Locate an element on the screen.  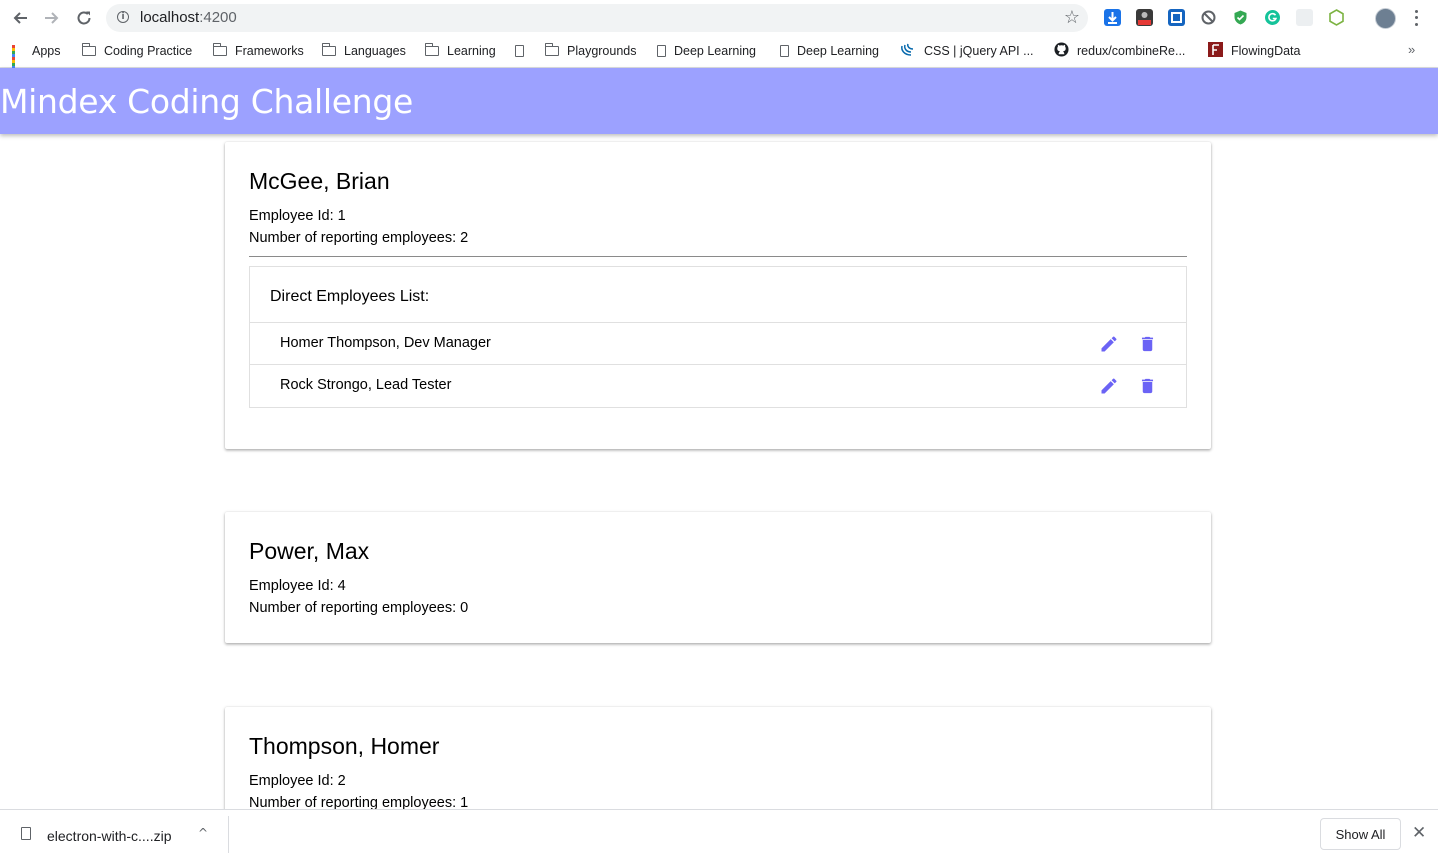
bookmark-frameworks: Frameworks is located at coordinates (258, 51).